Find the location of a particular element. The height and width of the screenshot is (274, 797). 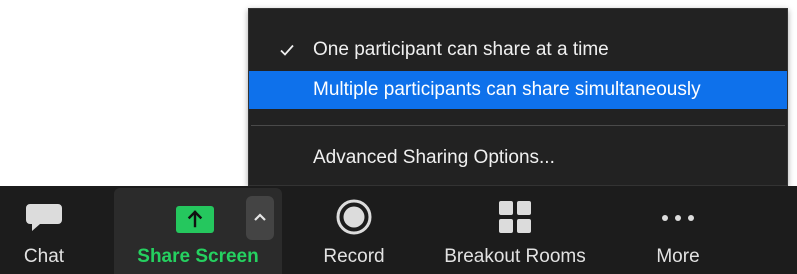

chevron-up-icon is located at coordinates (260, 218).